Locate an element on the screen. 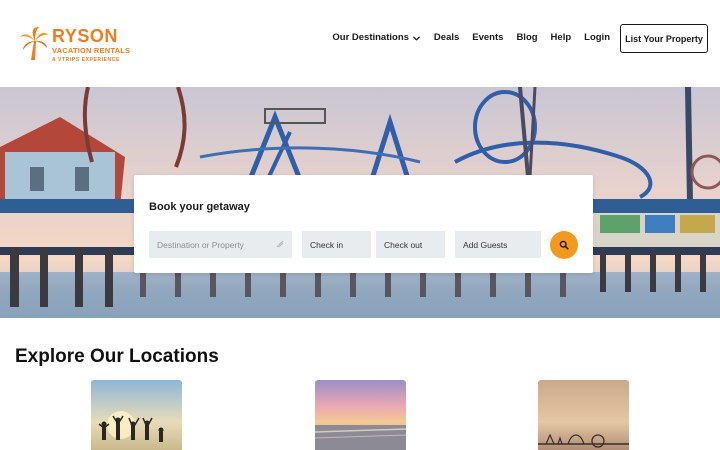  nav-deals: Deals is located at coordinates (446, 38).